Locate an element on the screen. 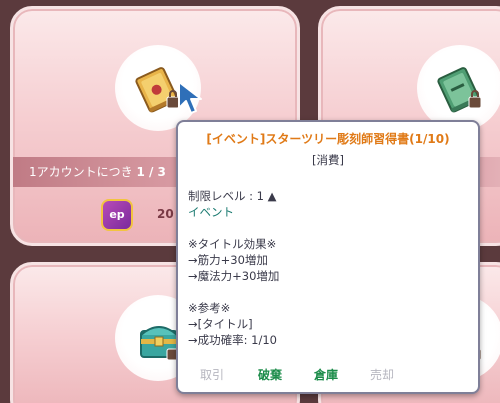  item-category: [消費] is located at coordinates (328, 160).